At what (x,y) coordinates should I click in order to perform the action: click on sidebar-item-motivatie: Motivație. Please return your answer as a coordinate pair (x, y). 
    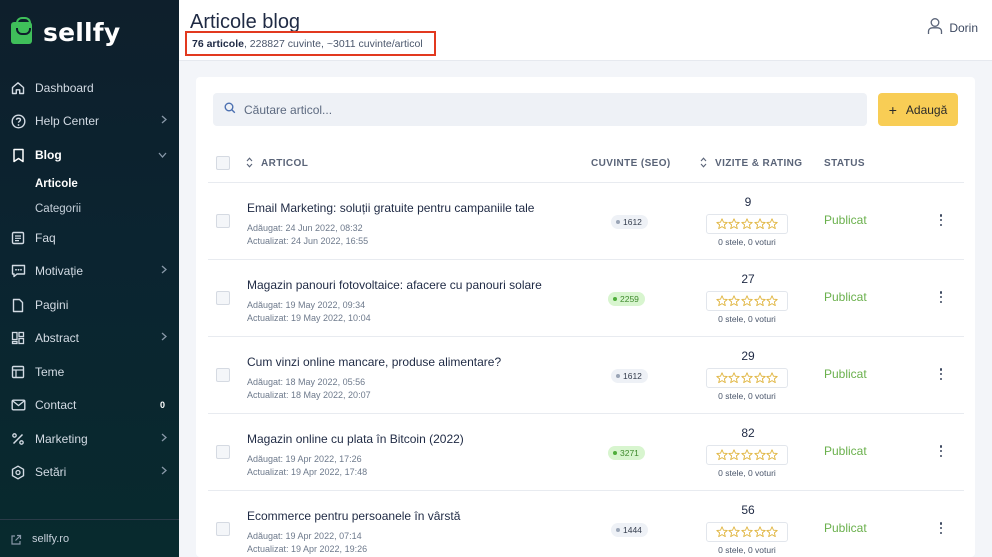
    Looking at the image, I should click on (89, 271).